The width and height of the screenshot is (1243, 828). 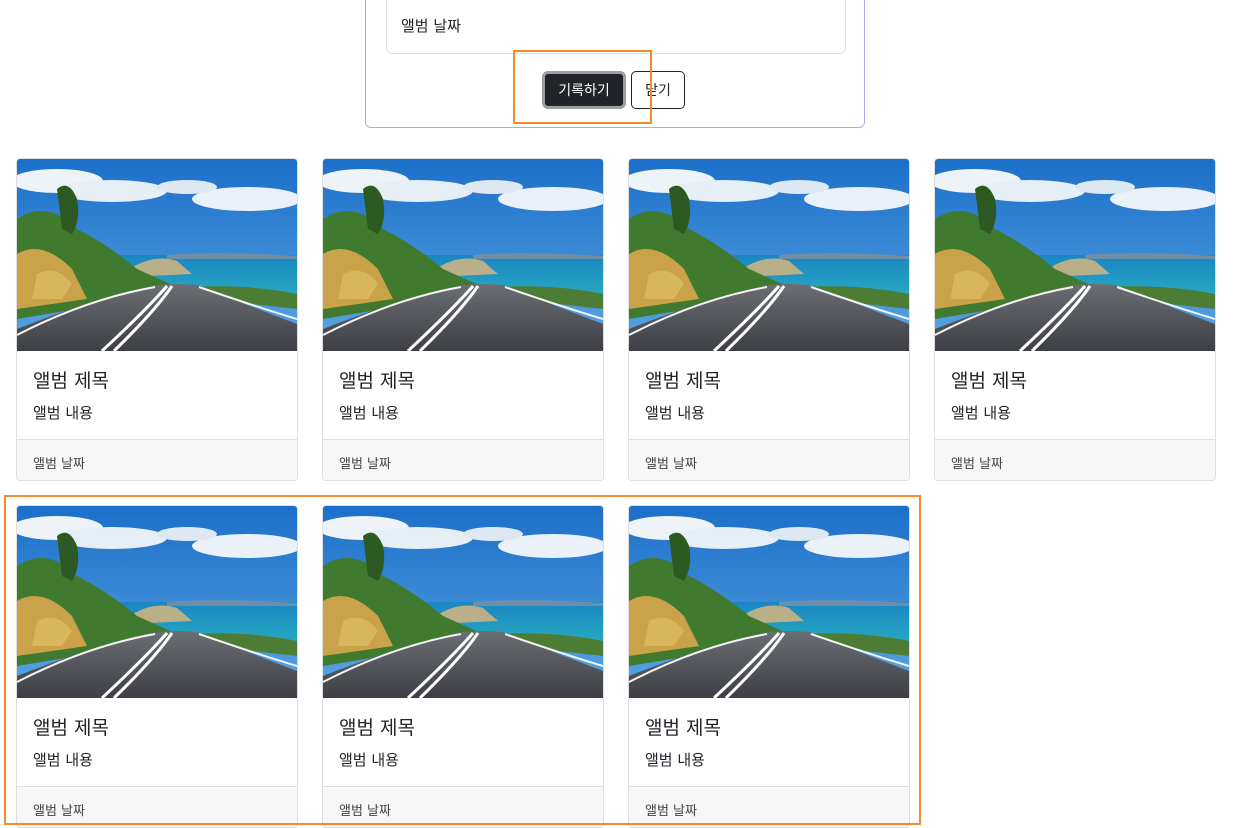 What do you see at coordinates (616, 27) in the screenshot?
I see `album-date-field: 앨범 날짜` at bounding box center [616, 27].